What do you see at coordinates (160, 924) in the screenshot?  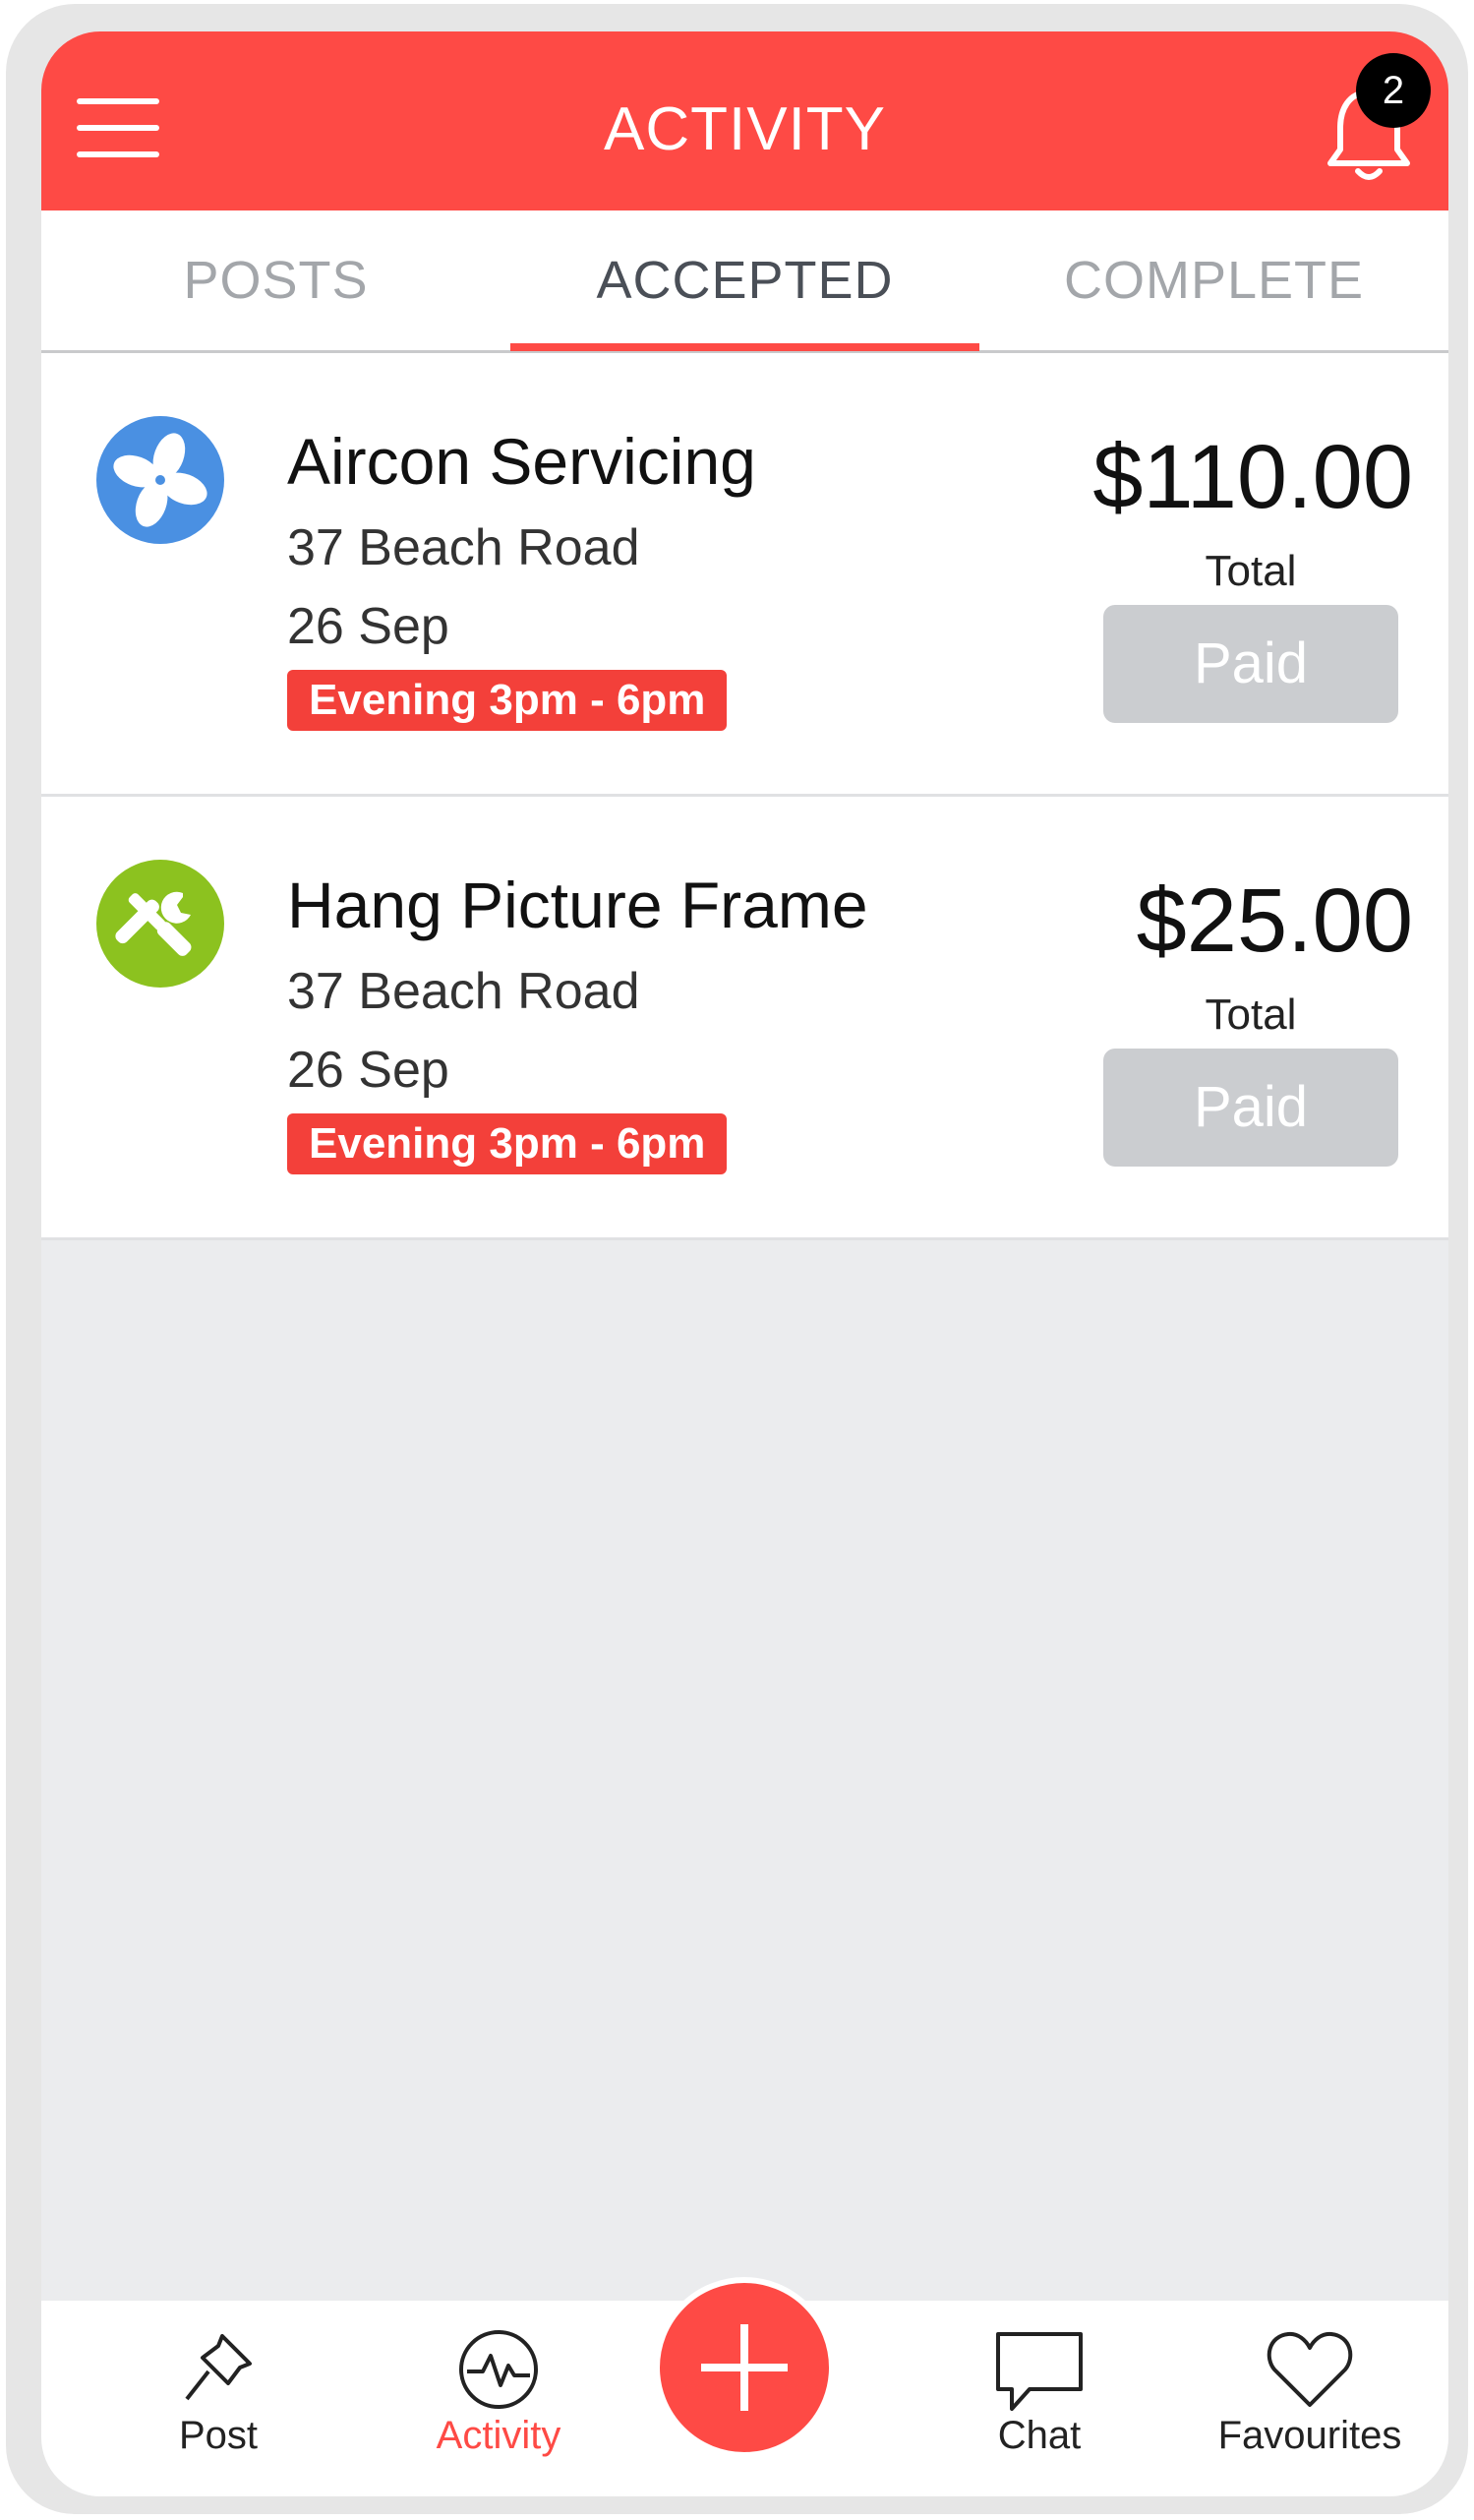 I see `tools-icon` at bounding box center [160, 924].